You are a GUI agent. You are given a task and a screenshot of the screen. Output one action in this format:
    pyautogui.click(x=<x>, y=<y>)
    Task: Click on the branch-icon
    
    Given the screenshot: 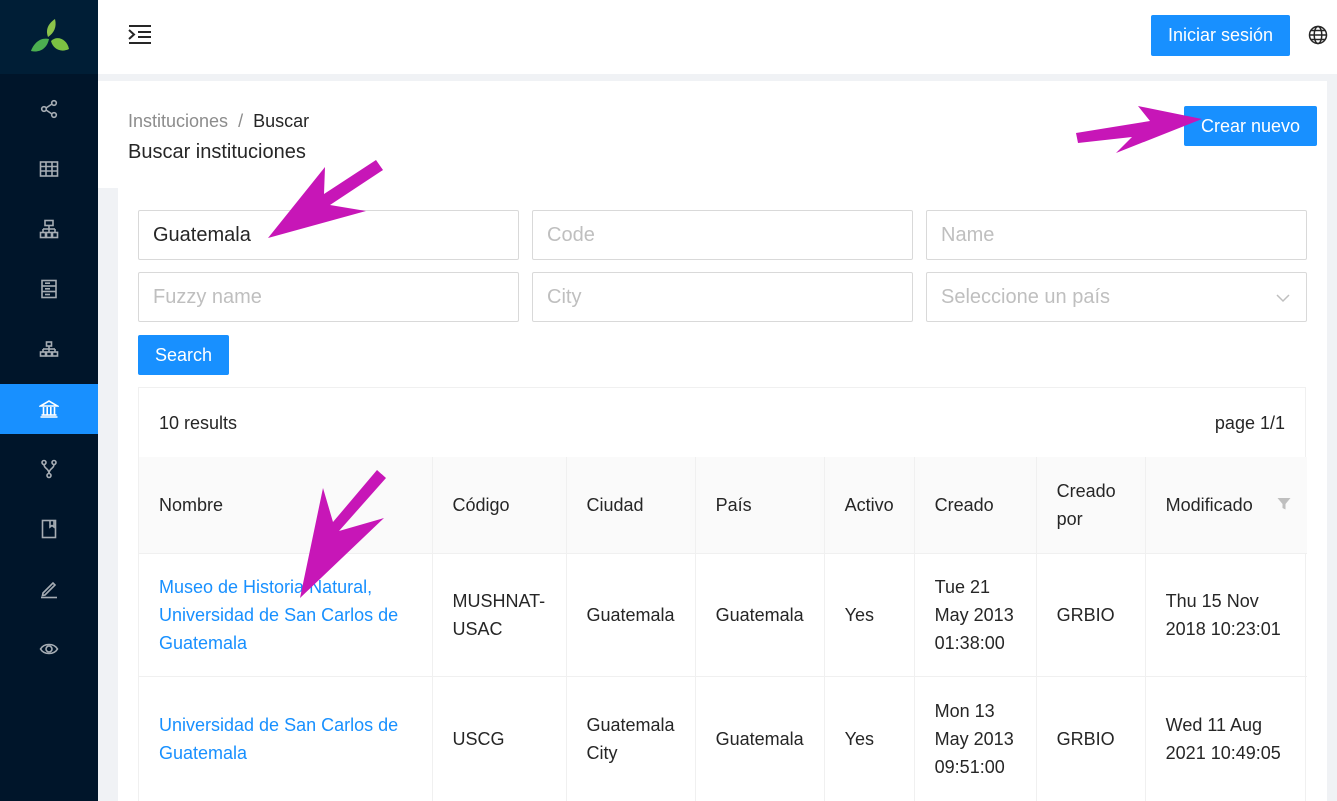 What is the action you would take?
    pyautogui.click(x=49, y=469)
    